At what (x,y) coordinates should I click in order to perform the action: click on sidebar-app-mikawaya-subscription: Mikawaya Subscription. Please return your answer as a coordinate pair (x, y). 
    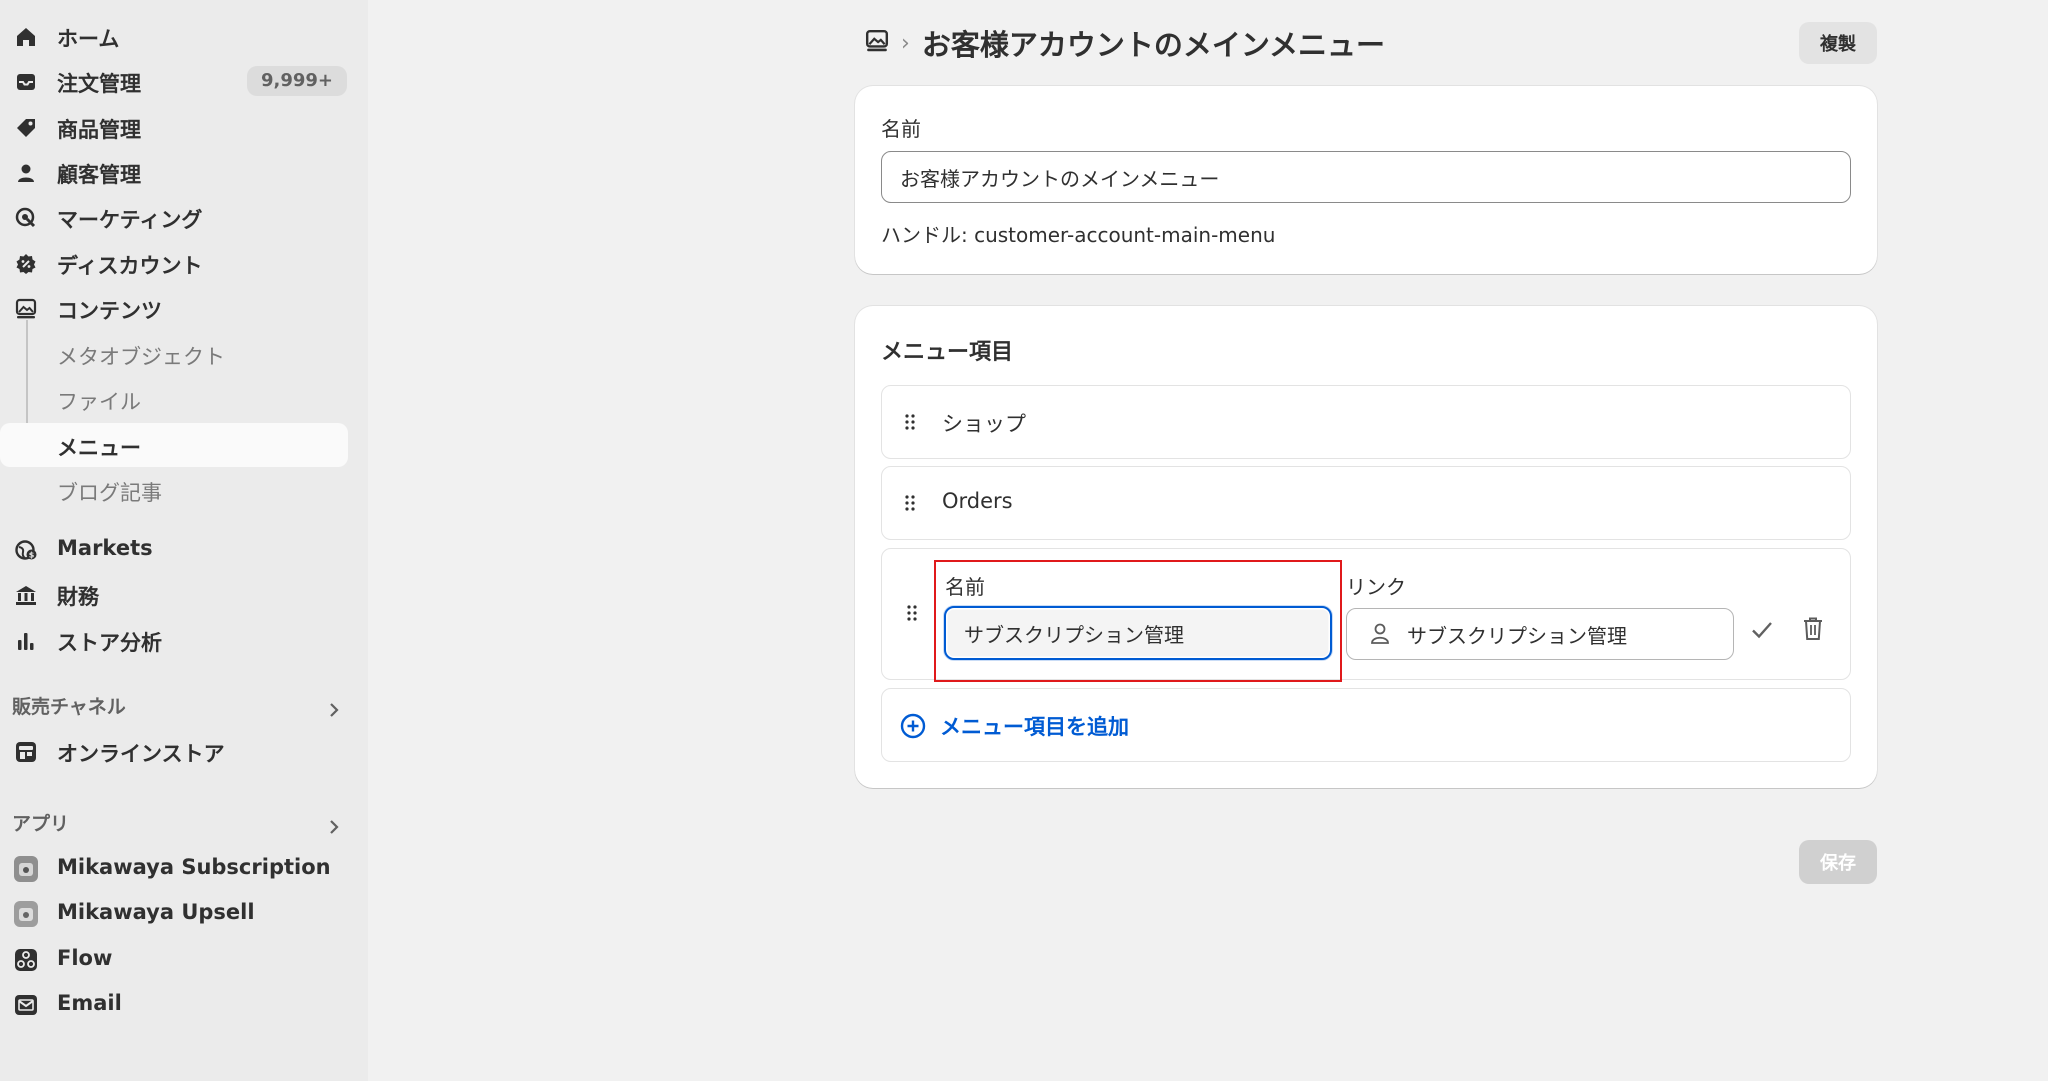
    Looking at the image, I should click on (175, 868).